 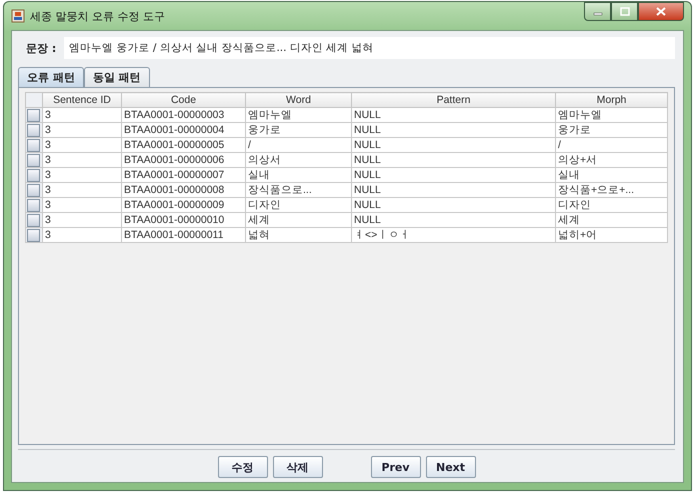 I want to click on table-cell: 넓혀, so click(x=299, y=235).